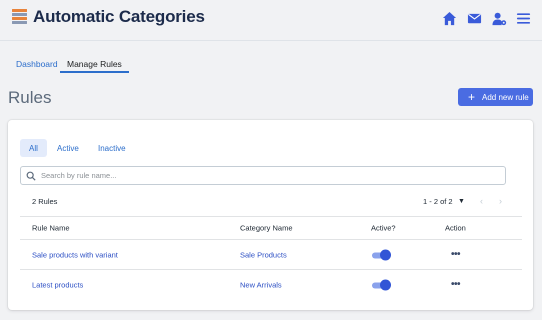 The width and height of the screenshot is (542, 320). What do you see at coordinates (94, 65) in the screenshot?
I see `tab-manage-rules: Manage Rules` at bounding box center [94, 65].